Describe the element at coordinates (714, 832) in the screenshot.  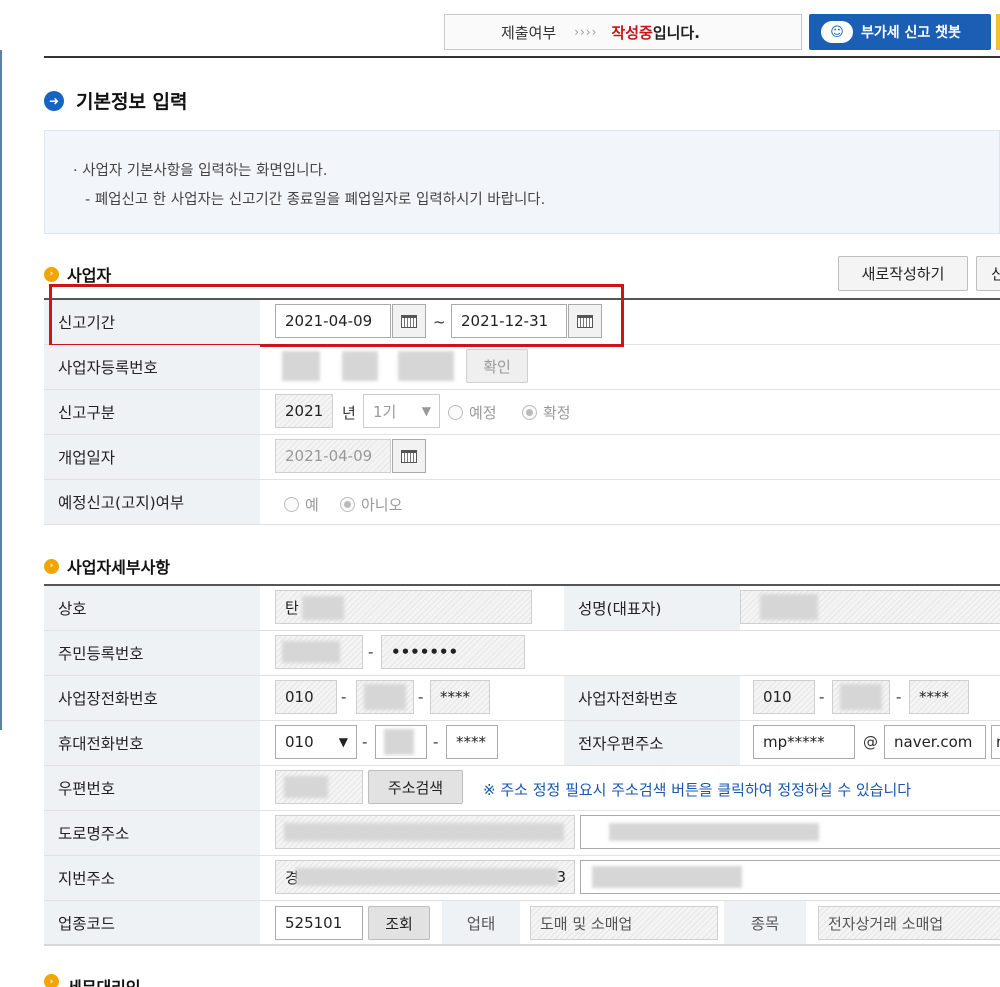
I see `road-detail-blurred` at that location.